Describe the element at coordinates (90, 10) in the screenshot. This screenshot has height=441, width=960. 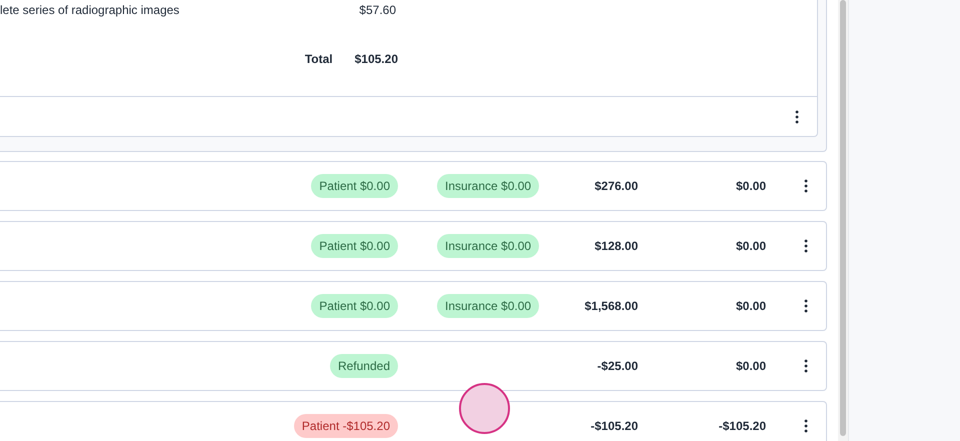
I see `line-item-description: lete series of radiographic images` at that location.